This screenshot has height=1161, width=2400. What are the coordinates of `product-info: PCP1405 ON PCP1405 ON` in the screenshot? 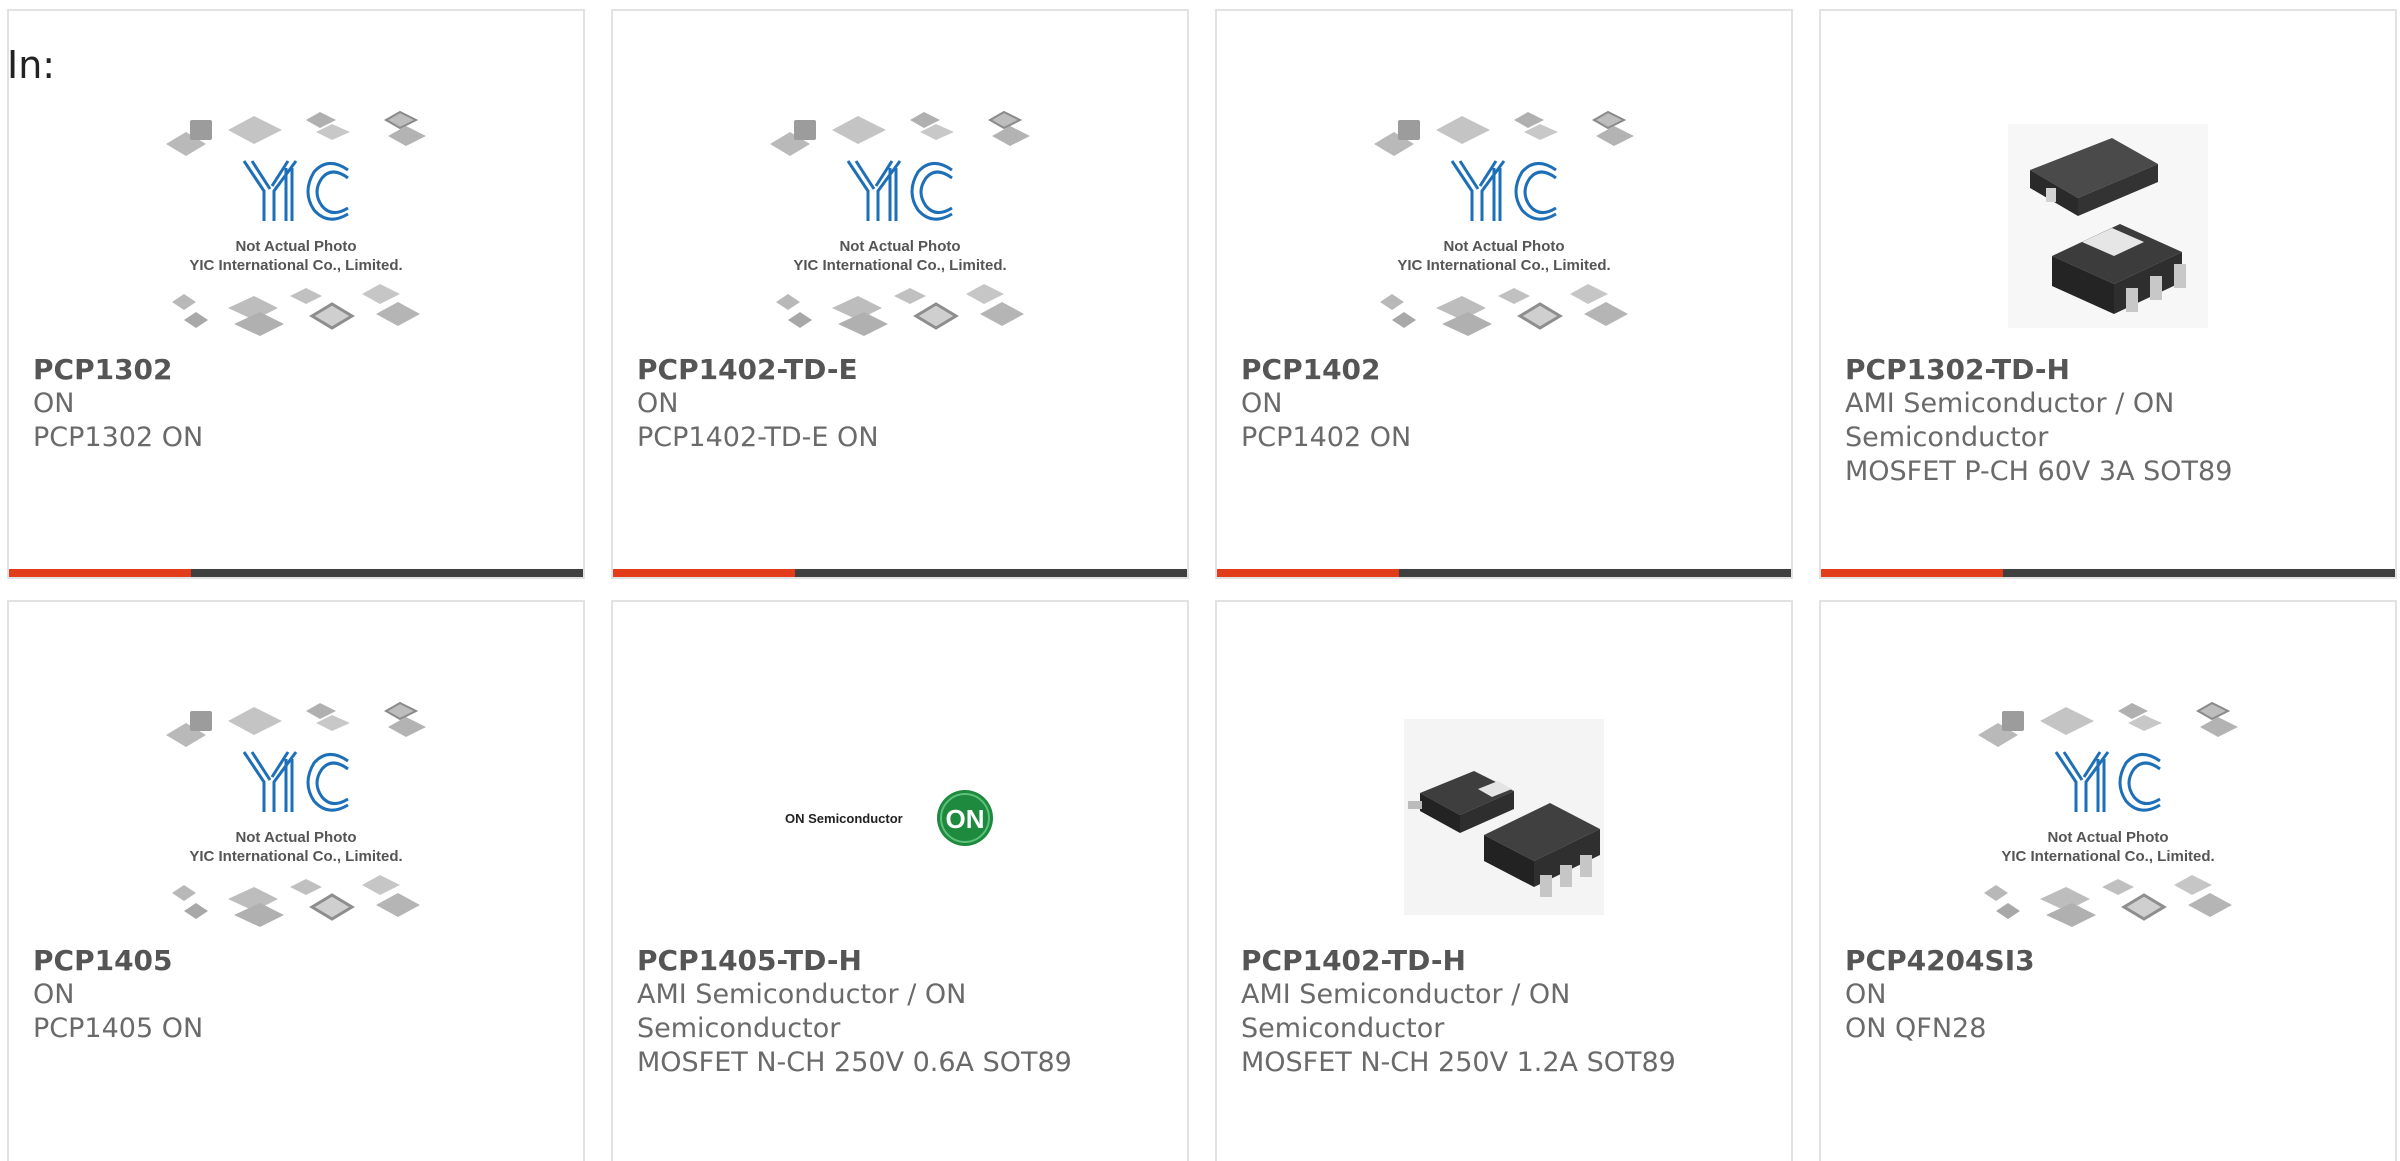 It's located at (296, 995).